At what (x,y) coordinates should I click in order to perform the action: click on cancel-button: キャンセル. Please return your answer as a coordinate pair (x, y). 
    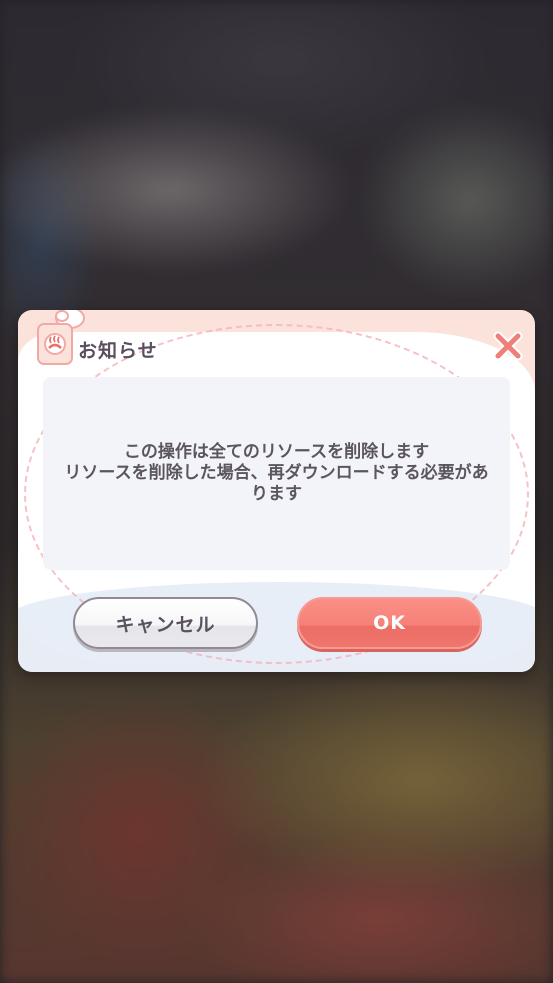
    Looking at the image, I should click on (165, 623).